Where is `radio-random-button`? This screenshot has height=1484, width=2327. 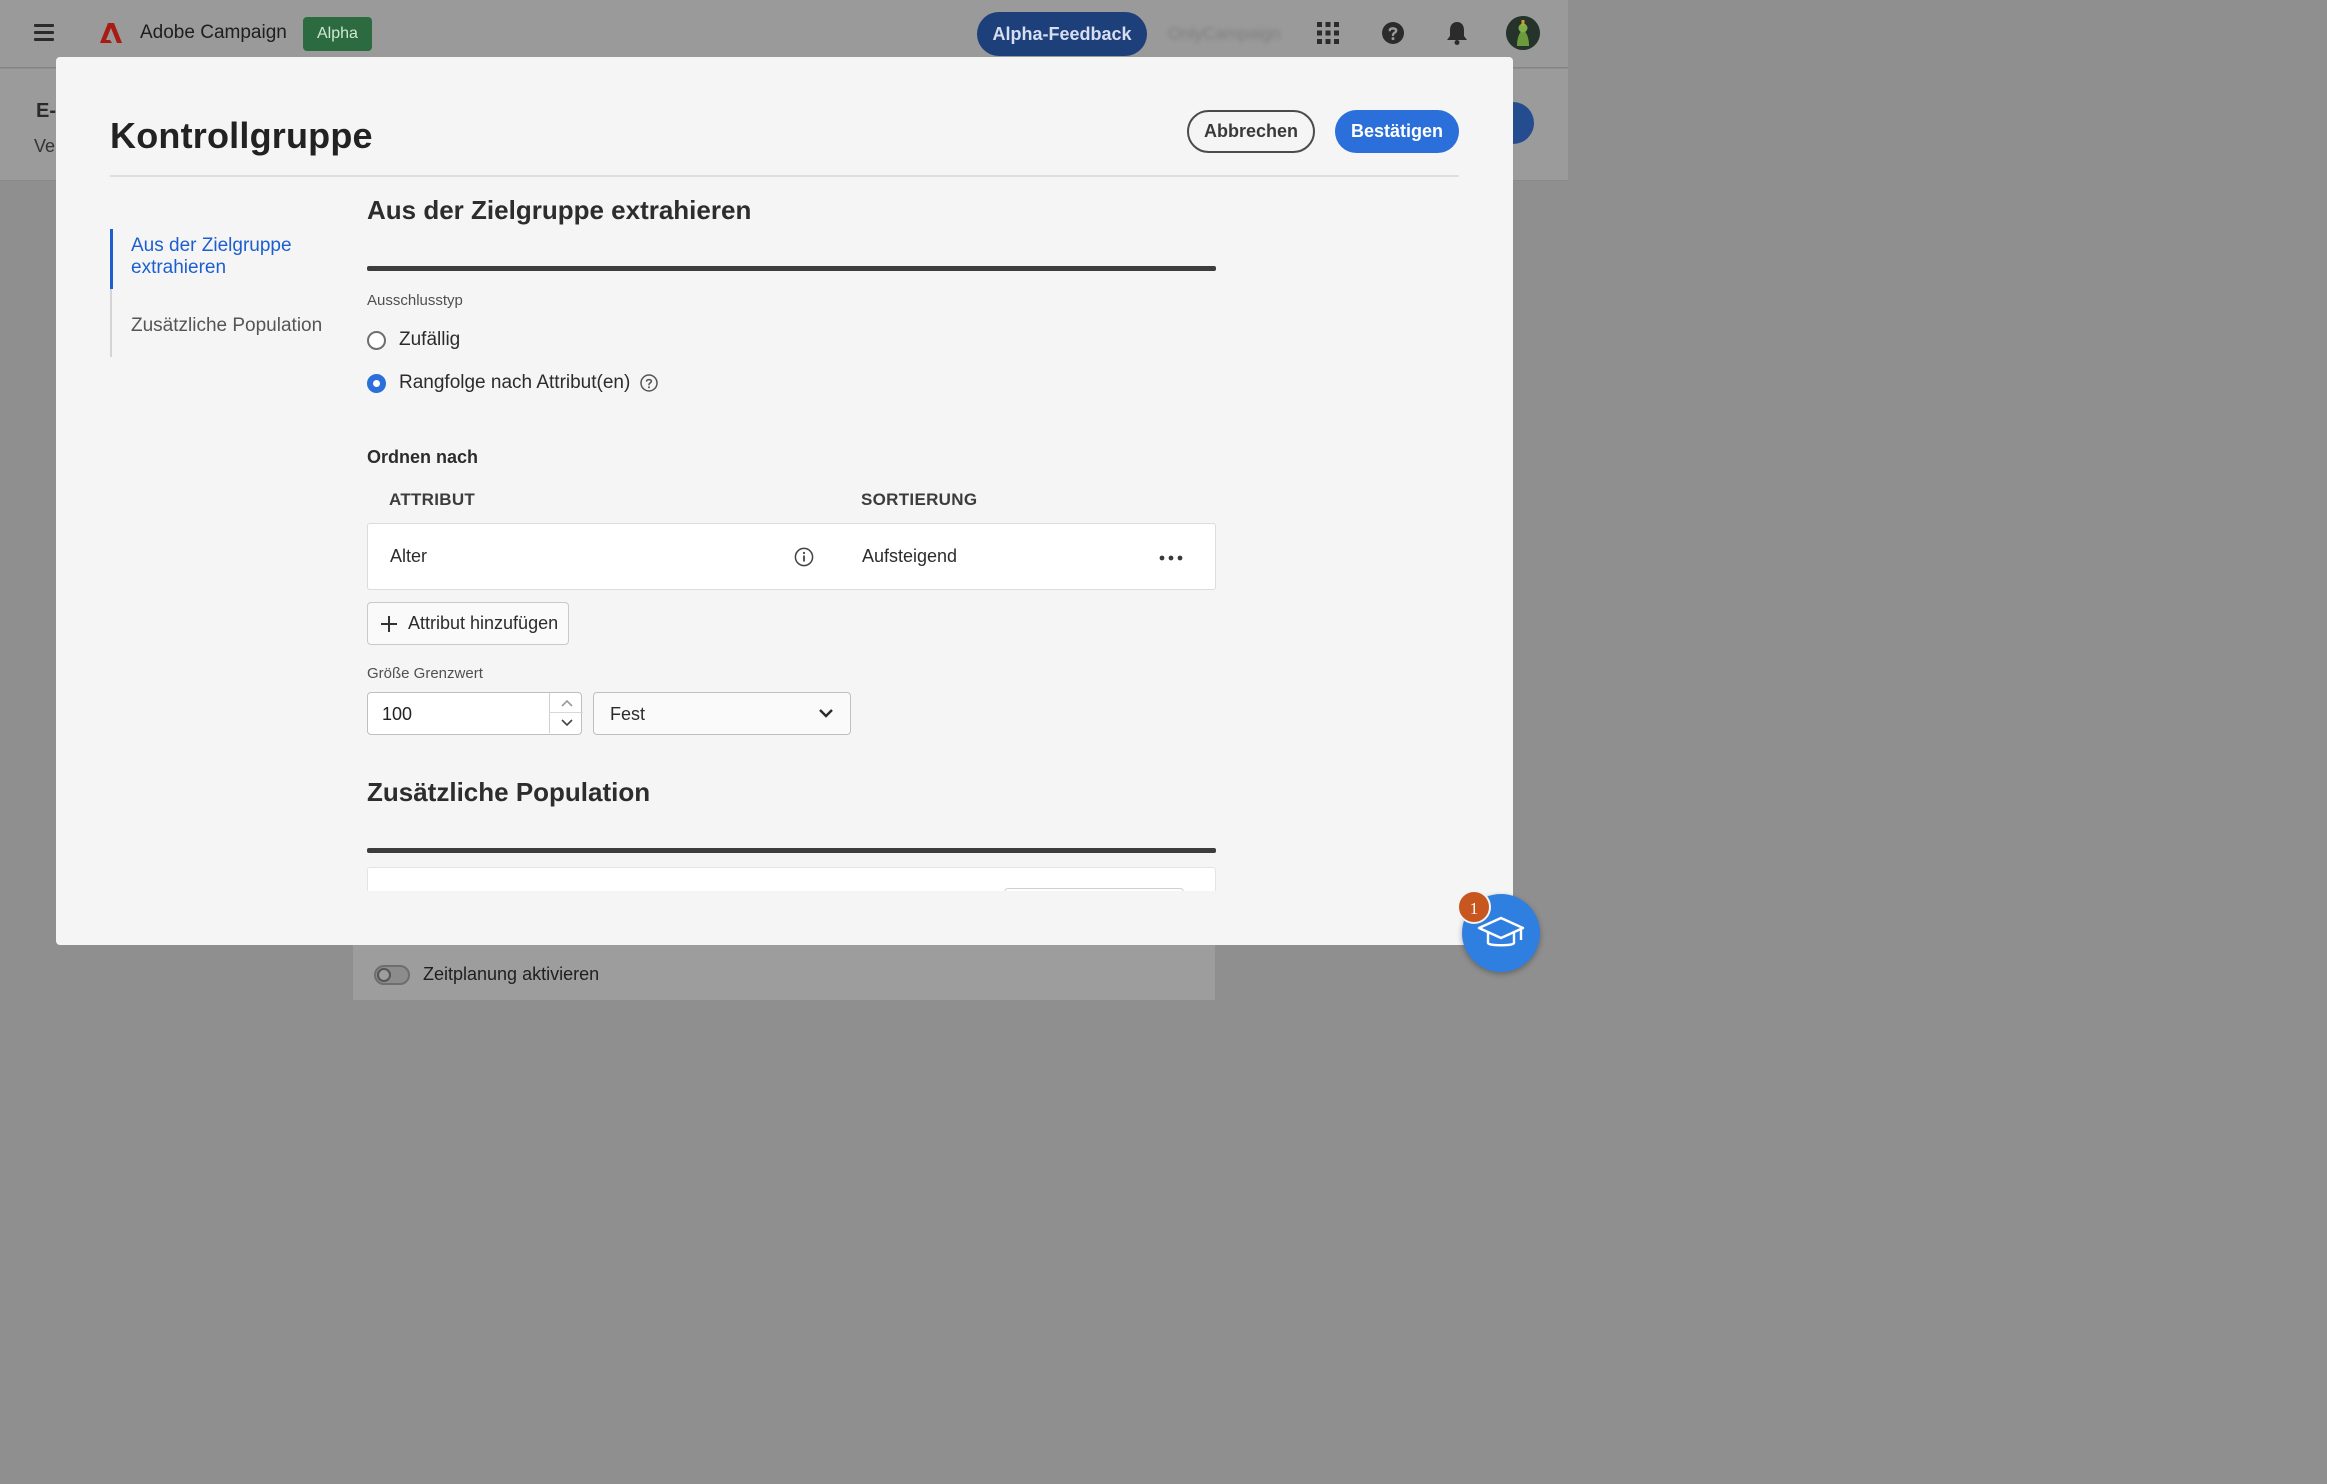 radio-random-button is located at coordinates (376, 340).